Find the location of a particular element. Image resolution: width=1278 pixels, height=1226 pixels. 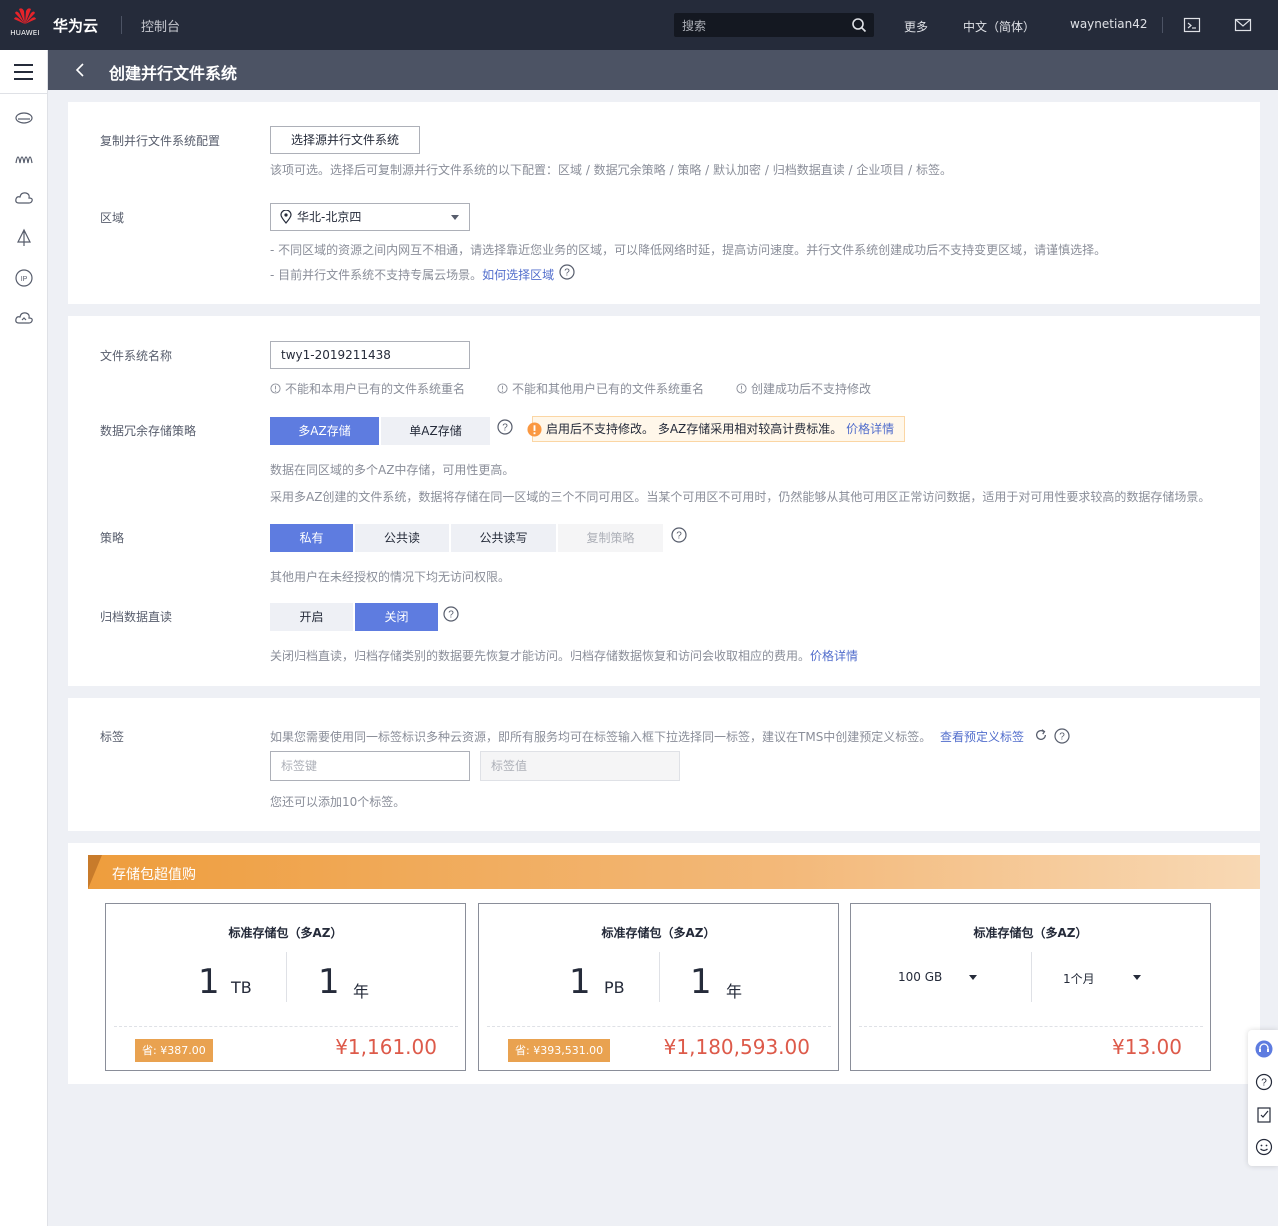

warning-price-link: 价格详情 is located at coordinates (870, 429).